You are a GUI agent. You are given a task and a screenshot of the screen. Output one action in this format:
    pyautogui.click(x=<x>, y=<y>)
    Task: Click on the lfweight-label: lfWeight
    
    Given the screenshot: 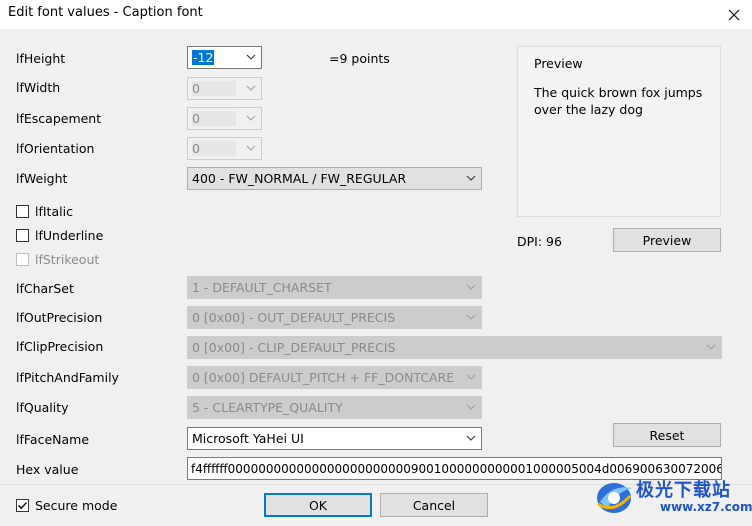 What is the action you would take?
    pyautogui.click(x=42, y=178)
    